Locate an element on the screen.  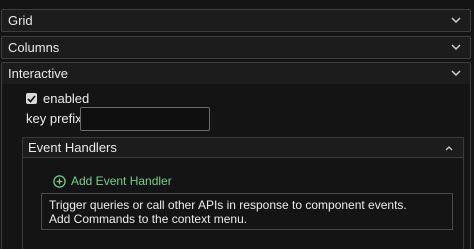
section-interactive-header: Interactive is located at coordinates (236, 73).